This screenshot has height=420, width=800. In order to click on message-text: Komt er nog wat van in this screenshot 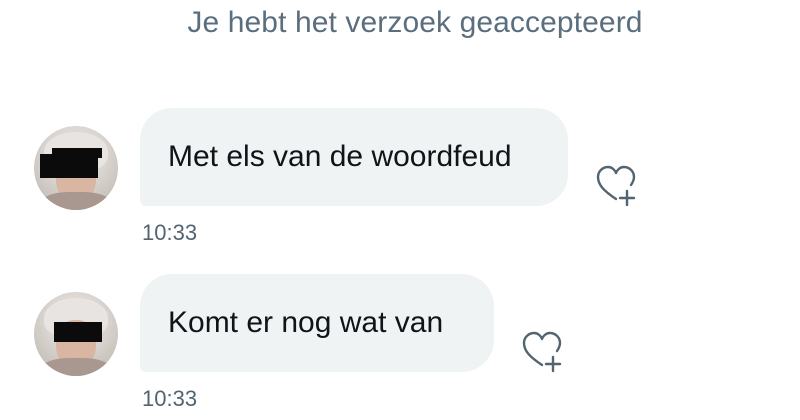, I will do `click(306, 322)`.